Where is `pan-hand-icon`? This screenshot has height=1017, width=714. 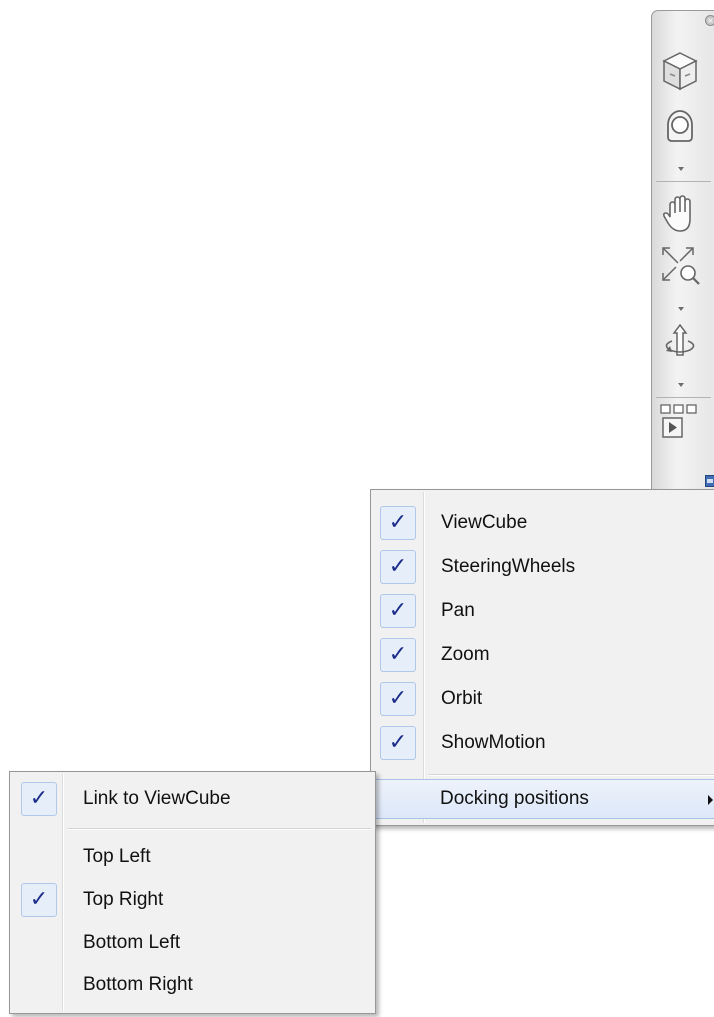 pan-hand-icon is located at coordinates (680, 213).